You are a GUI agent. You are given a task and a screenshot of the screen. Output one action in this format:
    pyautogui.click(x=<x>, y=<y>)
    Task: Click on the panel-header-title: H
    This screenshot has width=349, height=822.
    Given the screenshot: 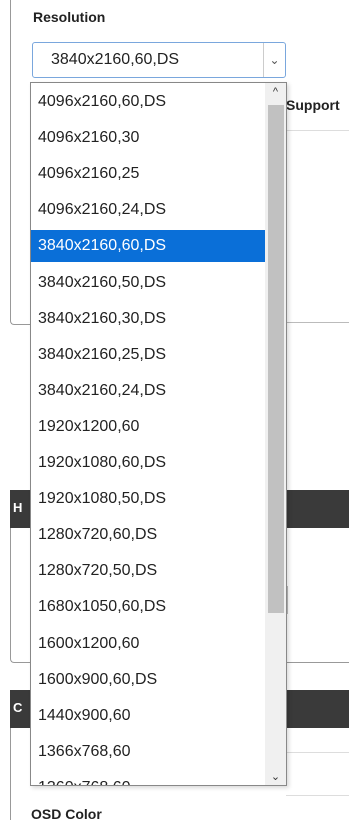 What is the action you would take?
    pyautogui.click(x=18, y=507)
    